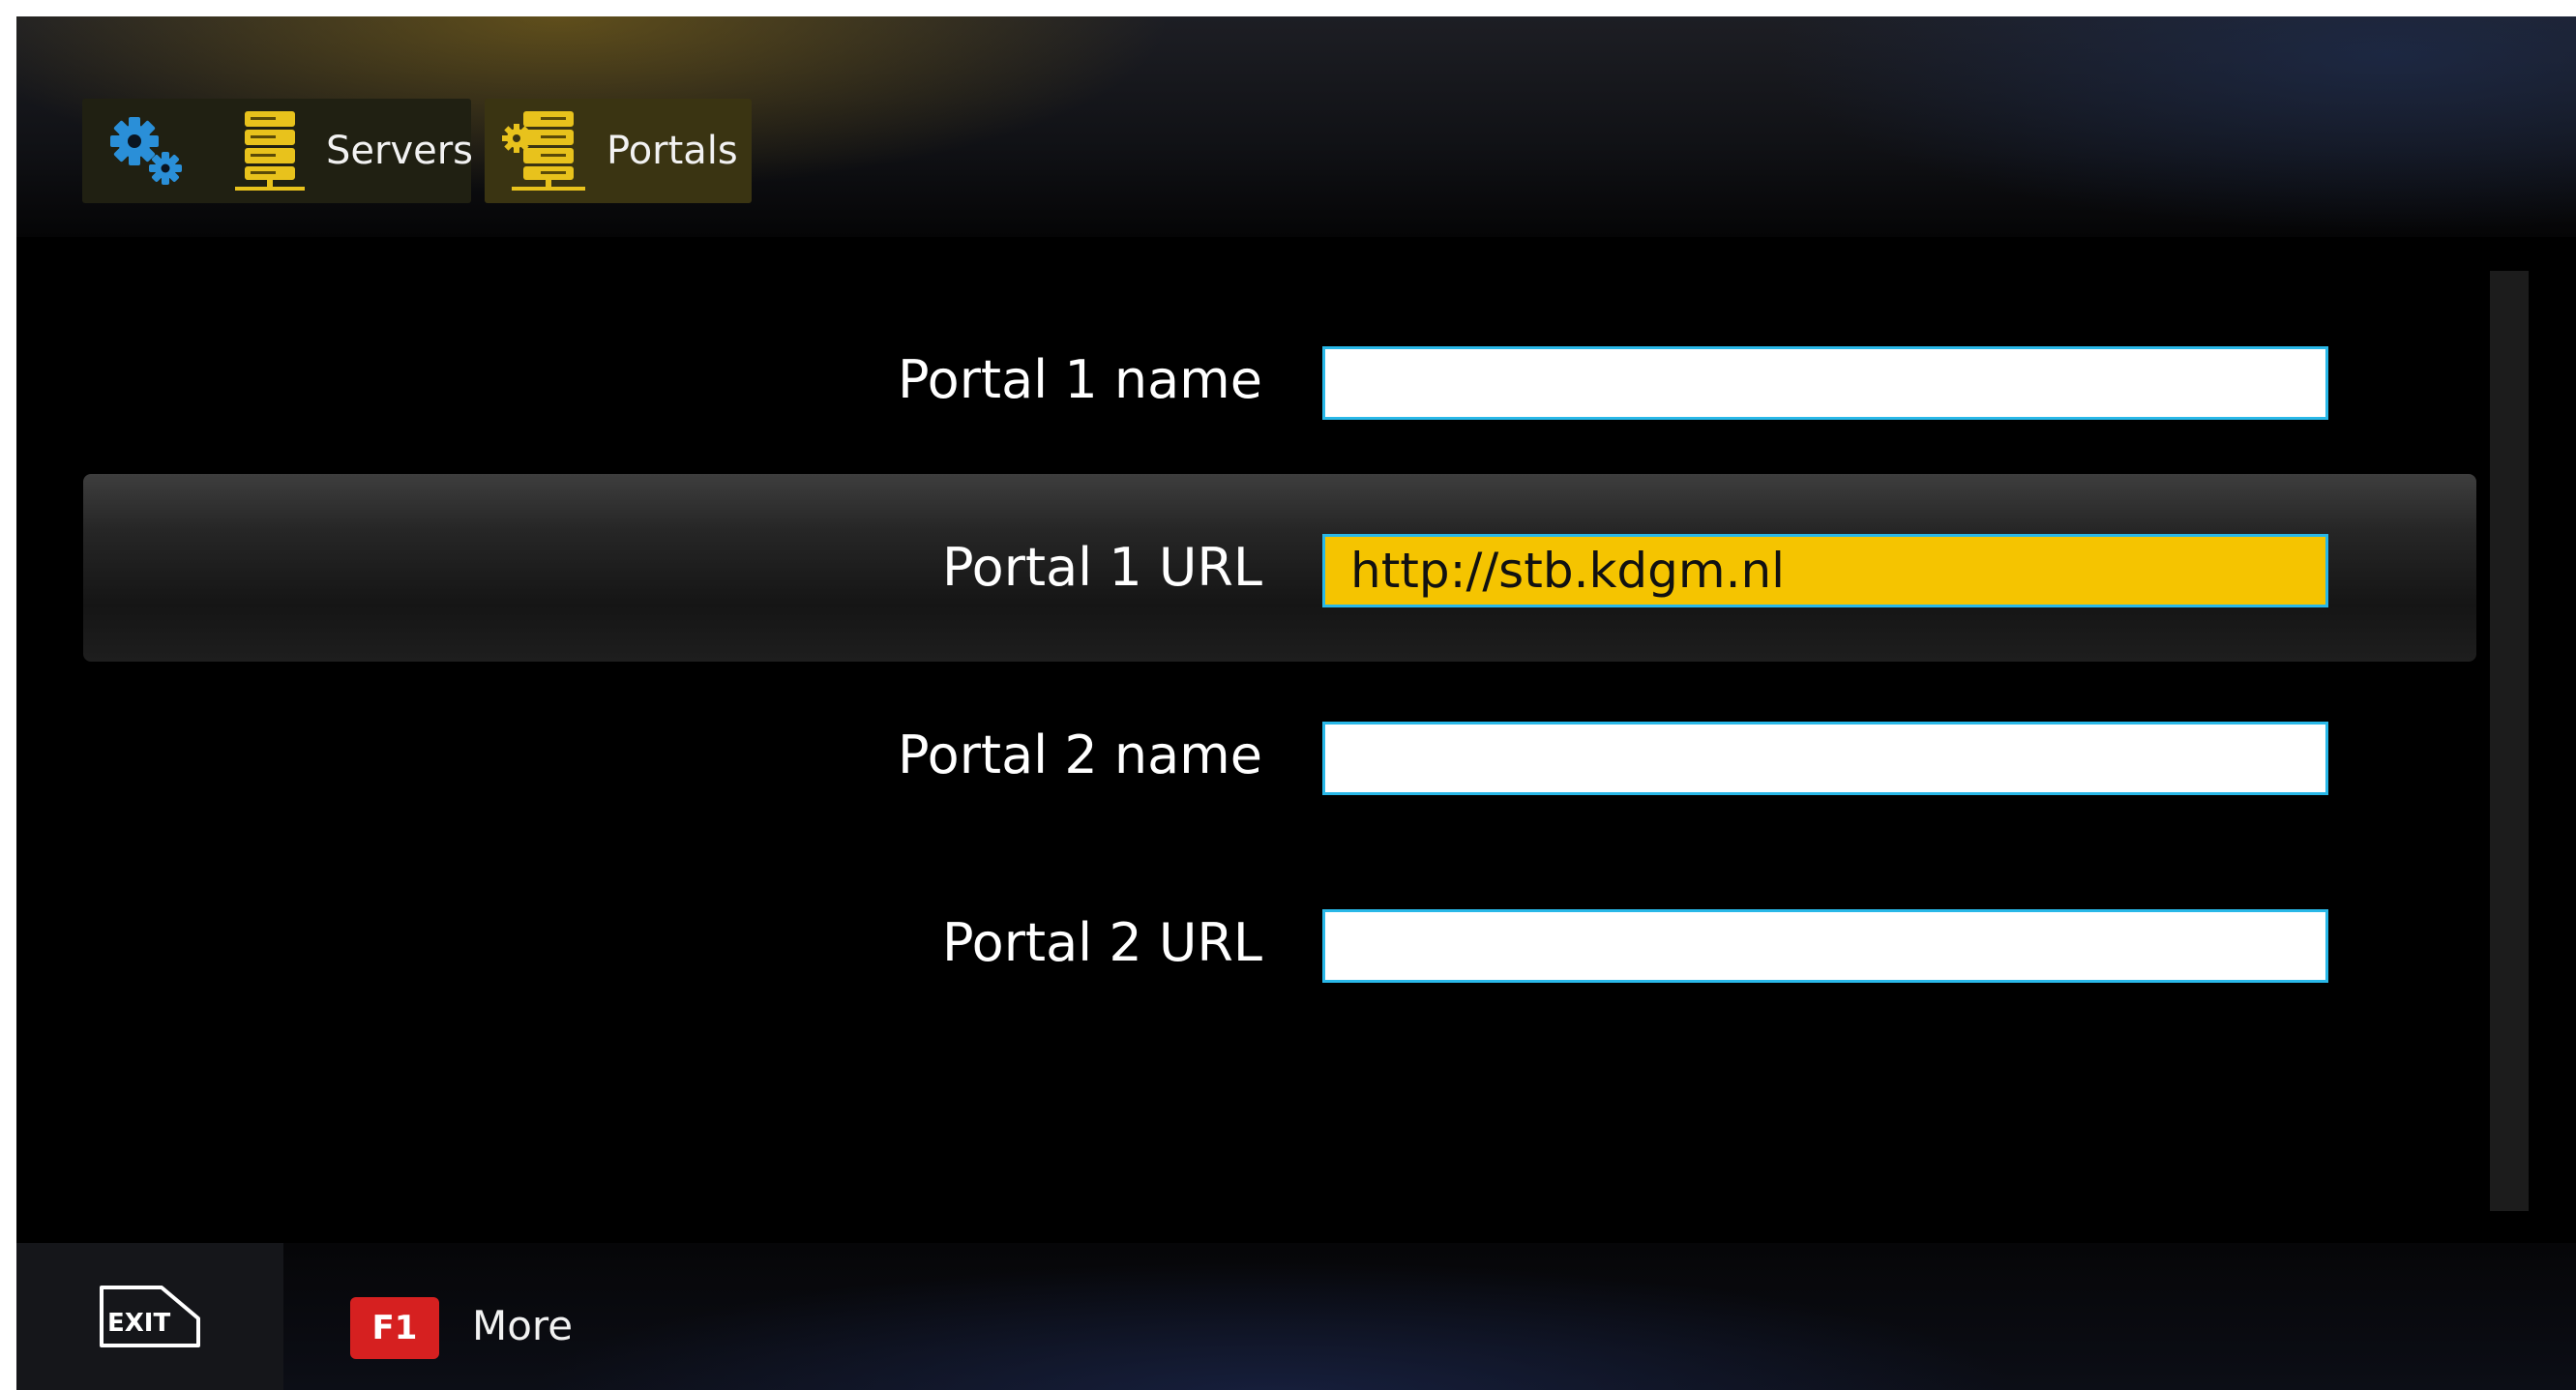 The width and height of the screenshot is (2576, 1390). What do you see at coordinates (1825, 758) in the screenshot?
I see `portal-2-name-input` at bounding box center [1825, 758].